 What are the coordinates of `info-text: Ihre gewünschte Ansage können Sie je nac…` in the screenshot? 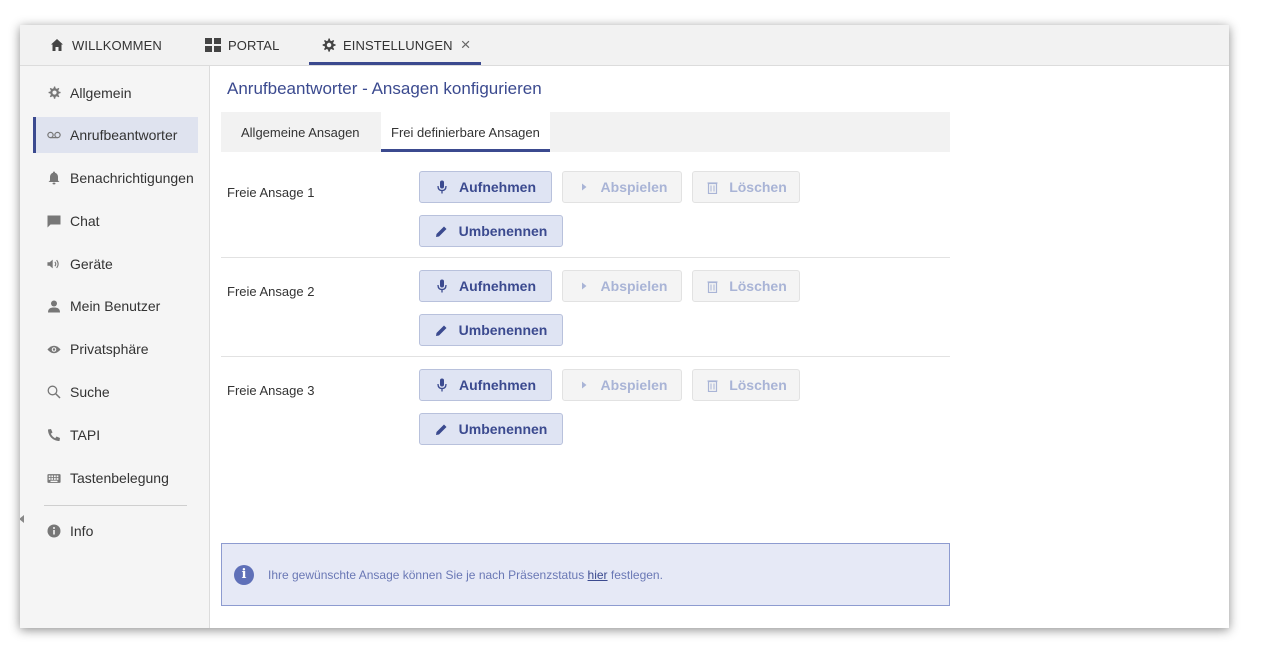 It's located at (465, 575).